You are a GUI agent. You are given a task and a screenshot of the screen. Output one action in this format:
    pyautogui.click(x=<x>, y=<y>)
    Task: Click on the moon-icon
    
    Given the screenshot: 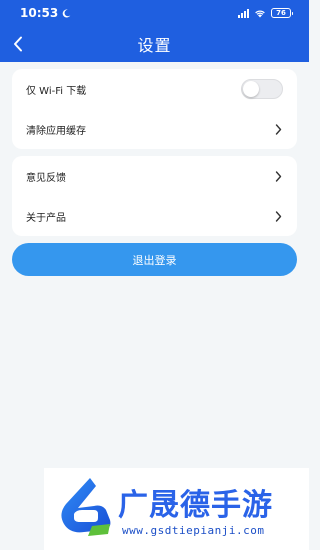 What is the action you would take?
    pyautogui.click(x=66, y=13)
    